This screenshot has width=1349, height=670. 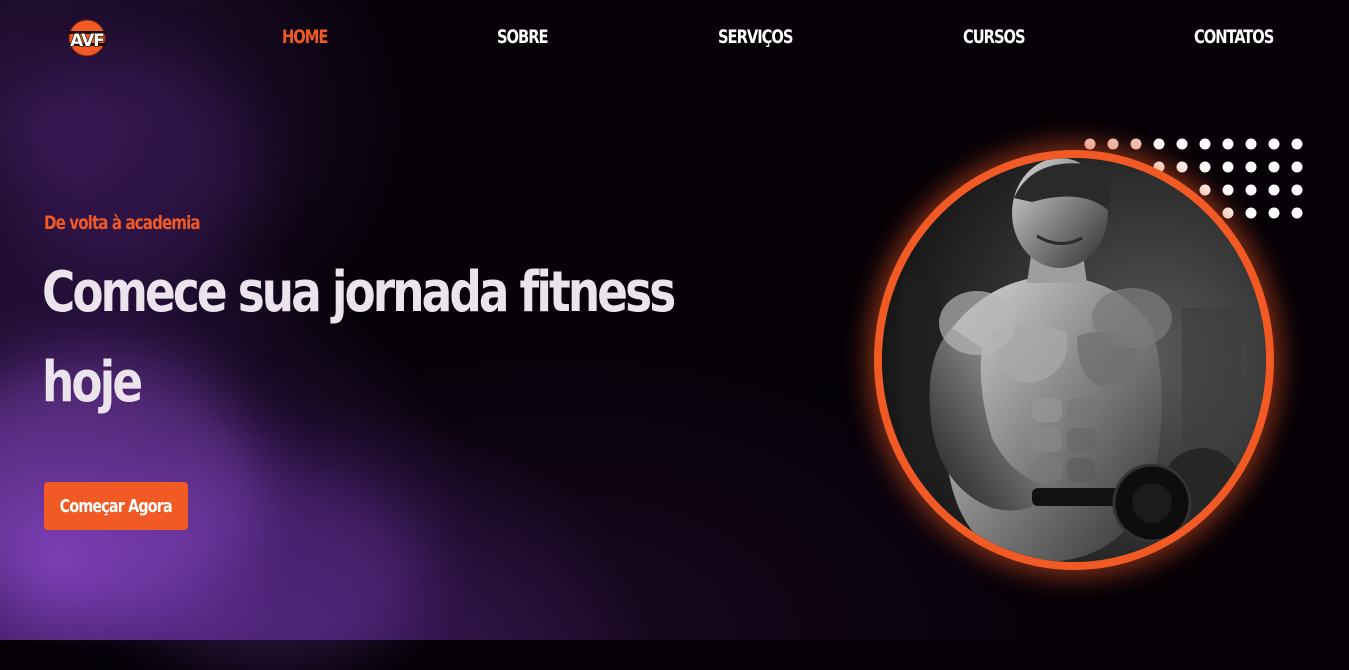 What do you see at coordinates (1234, 37) in the screenshot?
I see `nav-contatos-link: CONTATOS` at bounding box center [1234, 37].